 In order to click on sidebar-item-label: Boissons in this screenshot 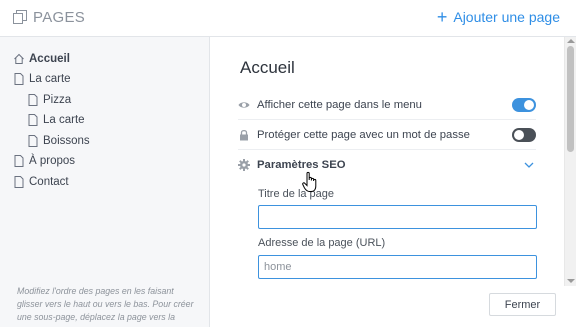, I will do `click(66, 141)`.